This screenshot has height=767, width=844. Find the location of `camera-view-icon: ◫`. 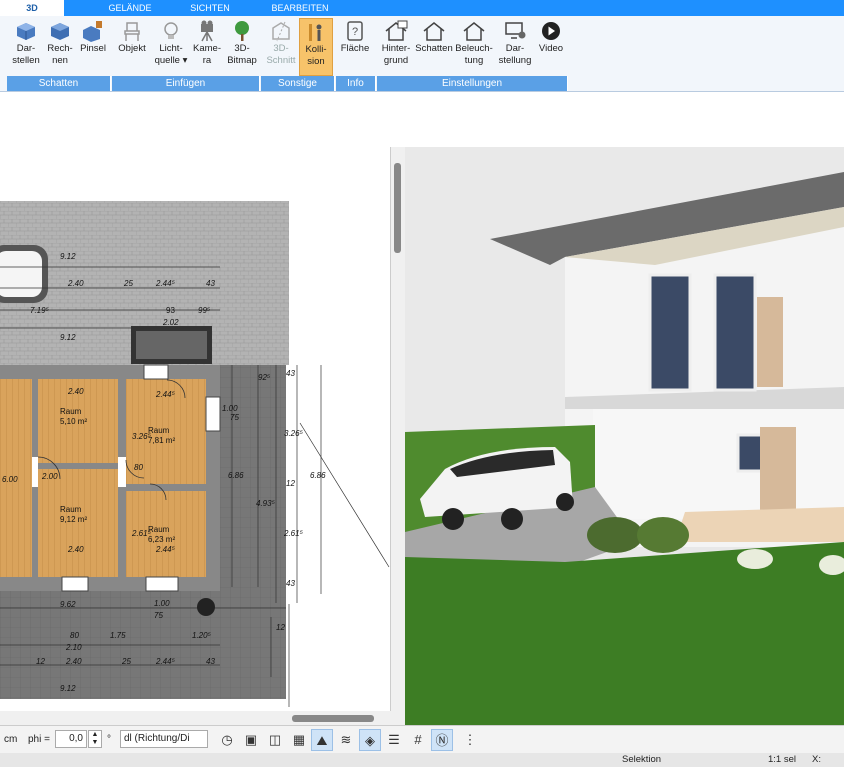

camera-view-icon: ◫ is located at coordinates (275, 740).